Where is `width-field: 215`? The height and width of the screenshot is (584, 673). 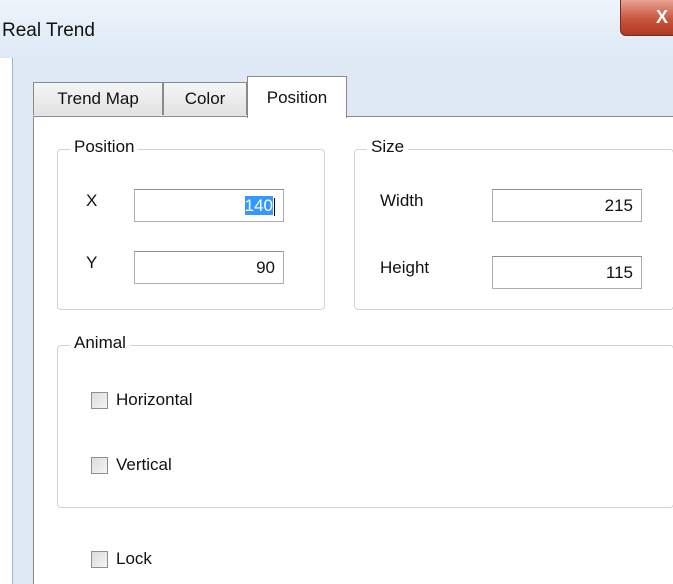 width-field: 215 is located at coordinates (567, 205).